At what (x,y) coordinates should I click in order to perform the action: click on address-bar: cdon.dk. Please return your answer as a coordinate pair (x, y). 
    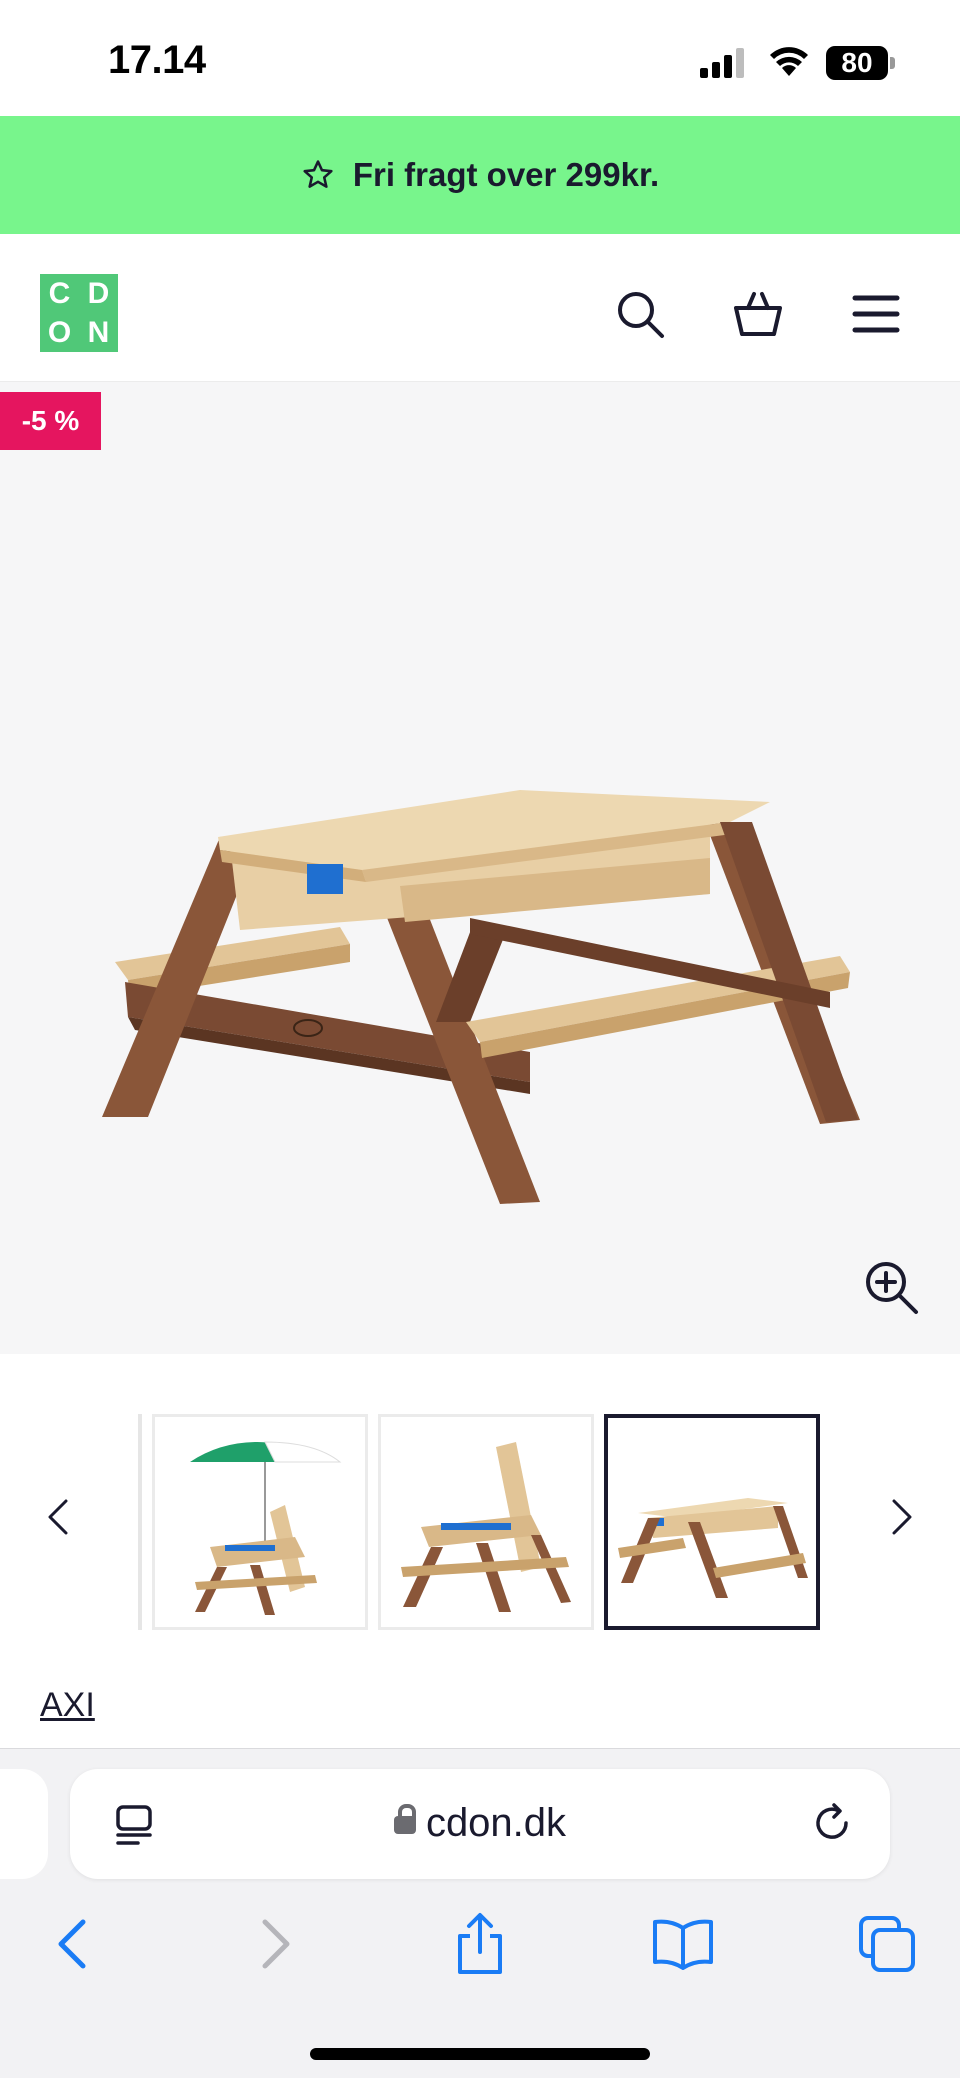
    Looking at the image, I should click on (480, 1824).